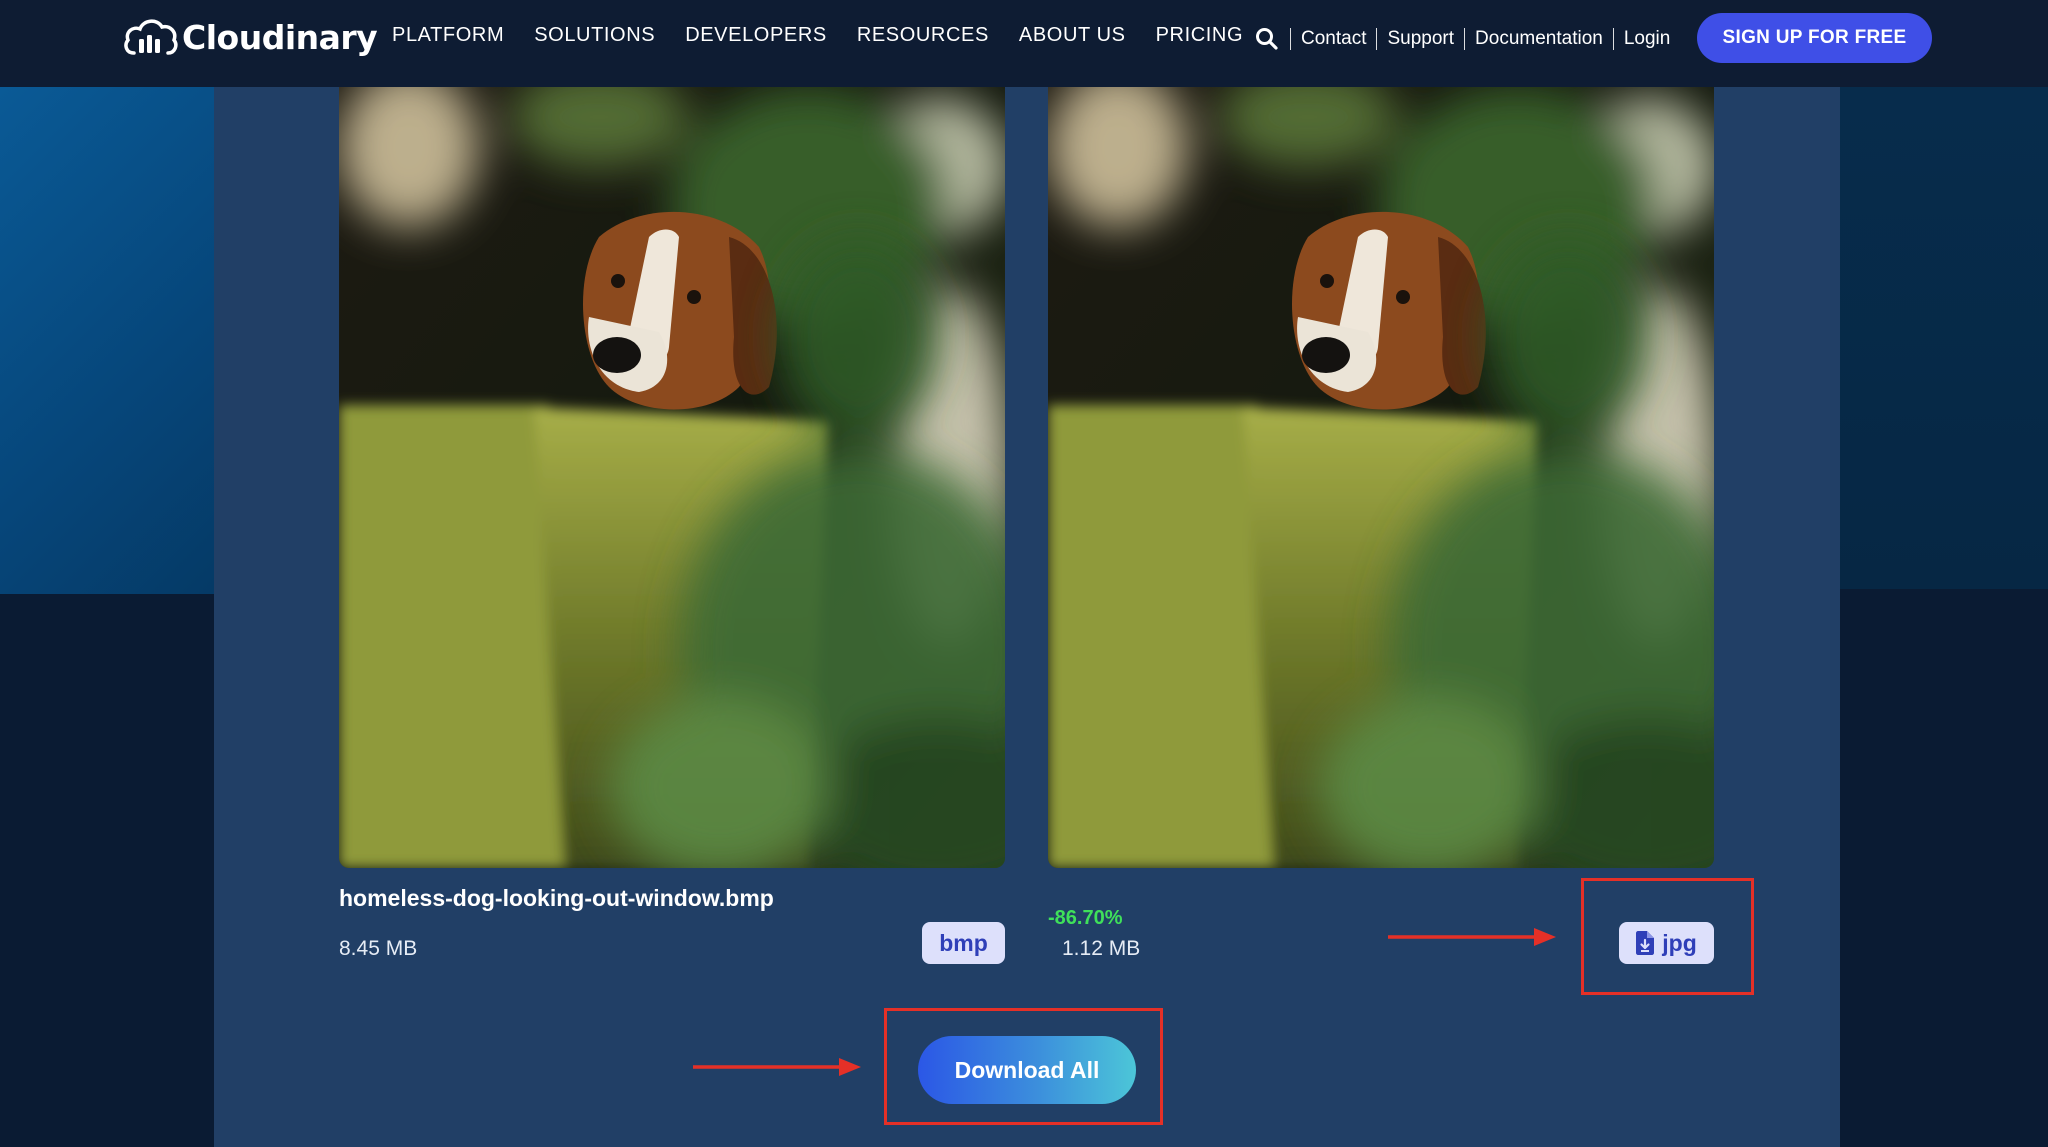  Describe the element at coordinates (1420, 39) in the screenshot. I see `support-link: Support` at that location.